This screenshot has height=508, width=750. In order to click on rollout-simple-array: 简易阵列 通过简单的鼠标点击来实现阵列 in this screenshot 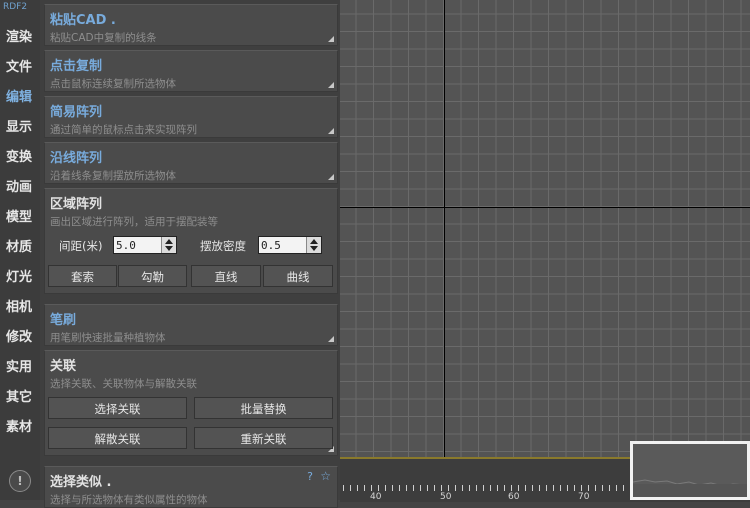, I will do `click(191, 117)`.